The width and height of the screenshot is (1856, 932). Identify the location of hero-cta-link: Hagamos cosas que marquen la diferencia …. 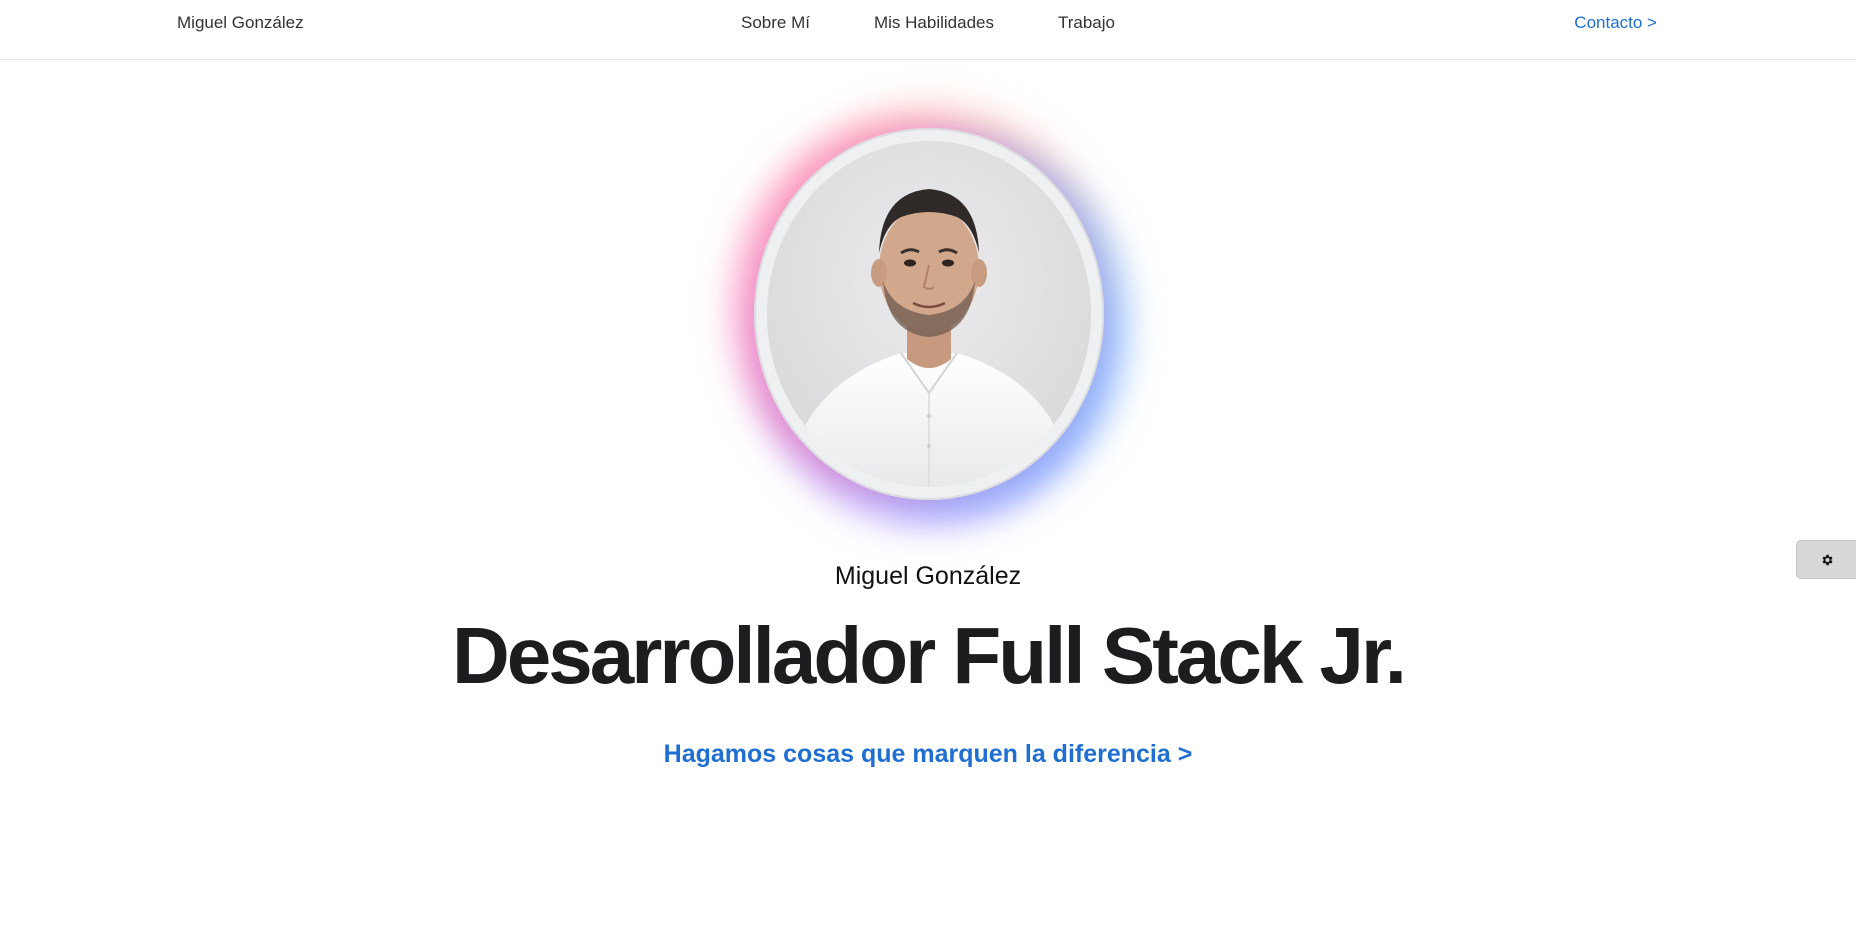
(928, 754).